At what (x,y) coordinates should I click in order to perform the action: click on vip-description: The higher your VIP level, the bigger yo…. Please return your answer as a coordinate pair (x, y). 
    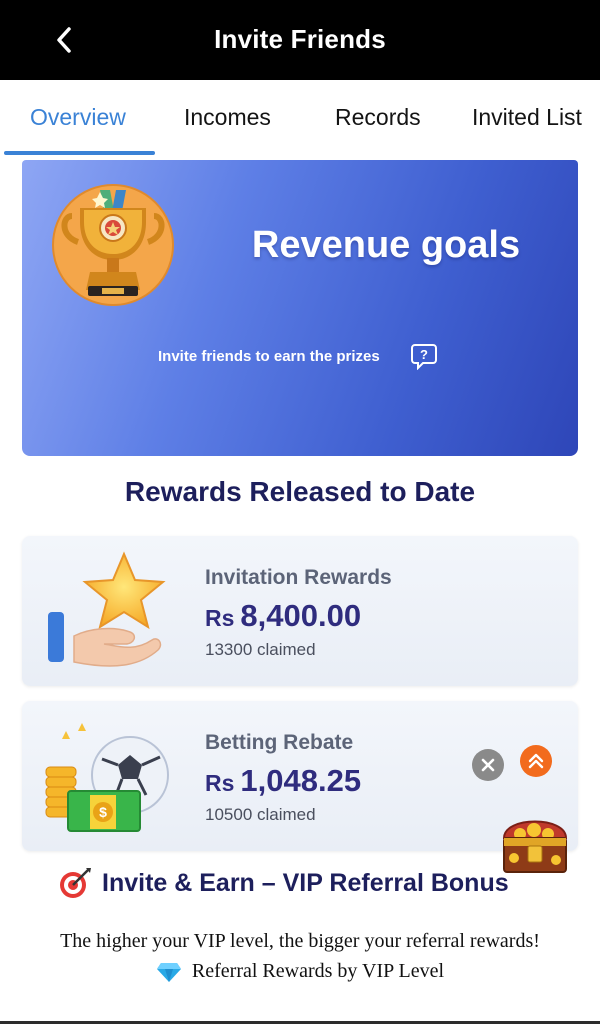
    Looking at the image, I should click on (300, 941).